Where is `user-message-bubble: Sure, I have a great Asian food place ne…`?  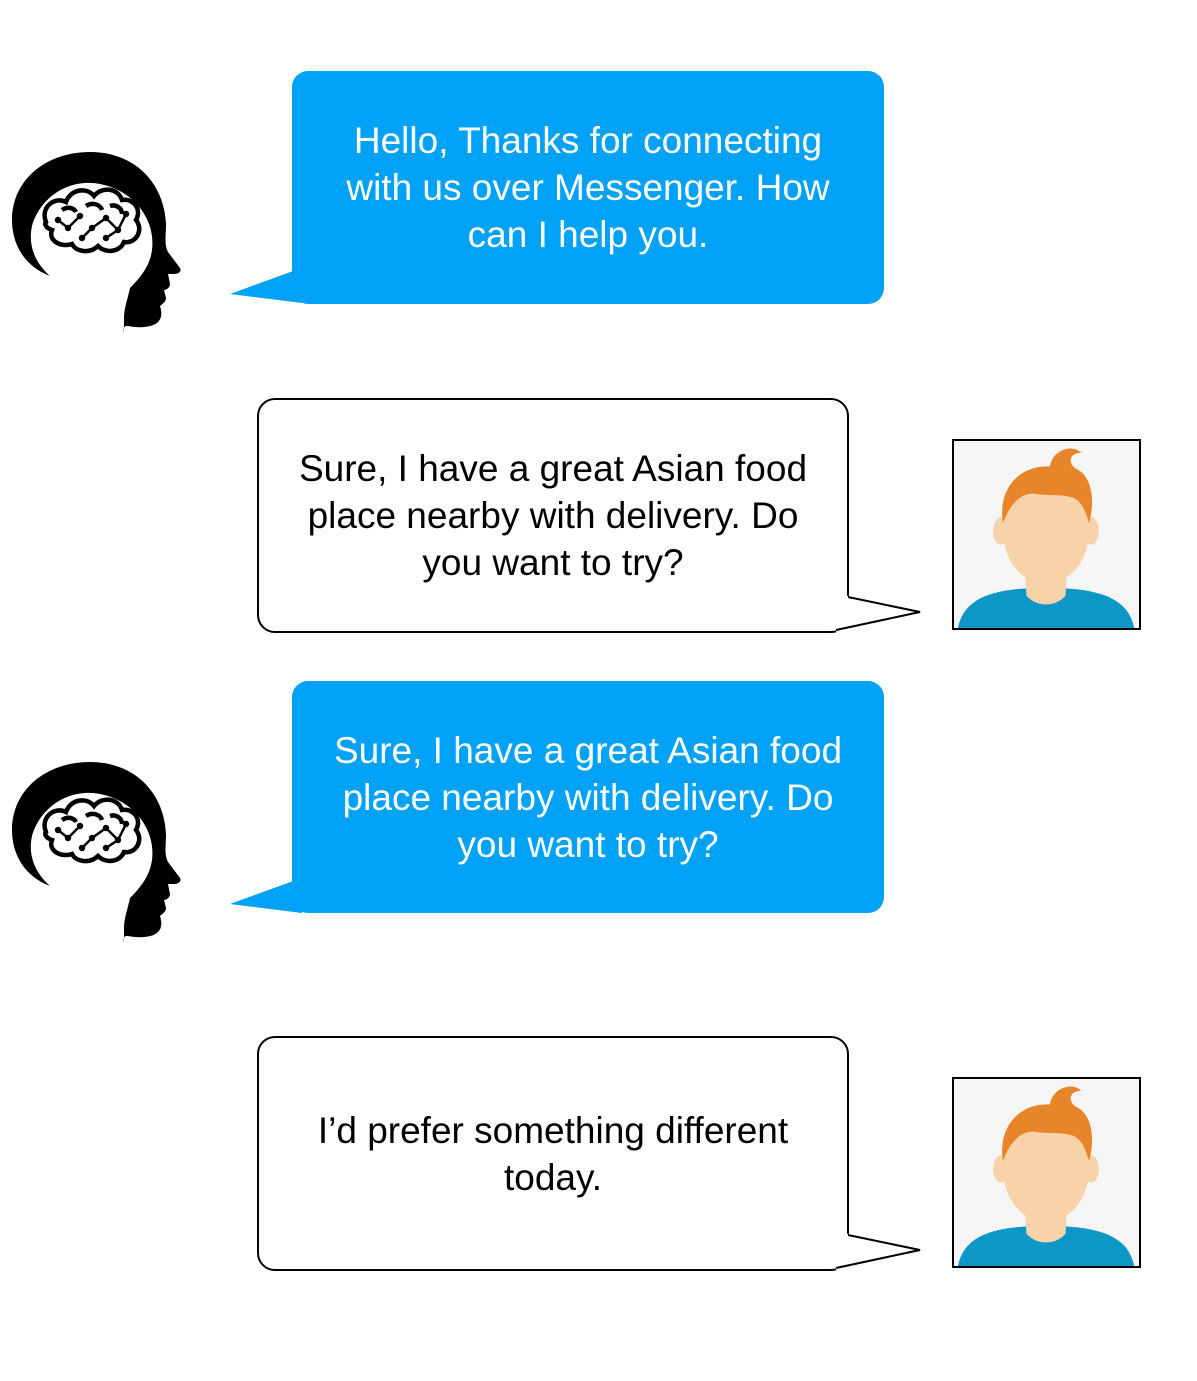
user-message-bubble: Sure, I have a great Asian food place ne… is located at coordinates (553, 515).